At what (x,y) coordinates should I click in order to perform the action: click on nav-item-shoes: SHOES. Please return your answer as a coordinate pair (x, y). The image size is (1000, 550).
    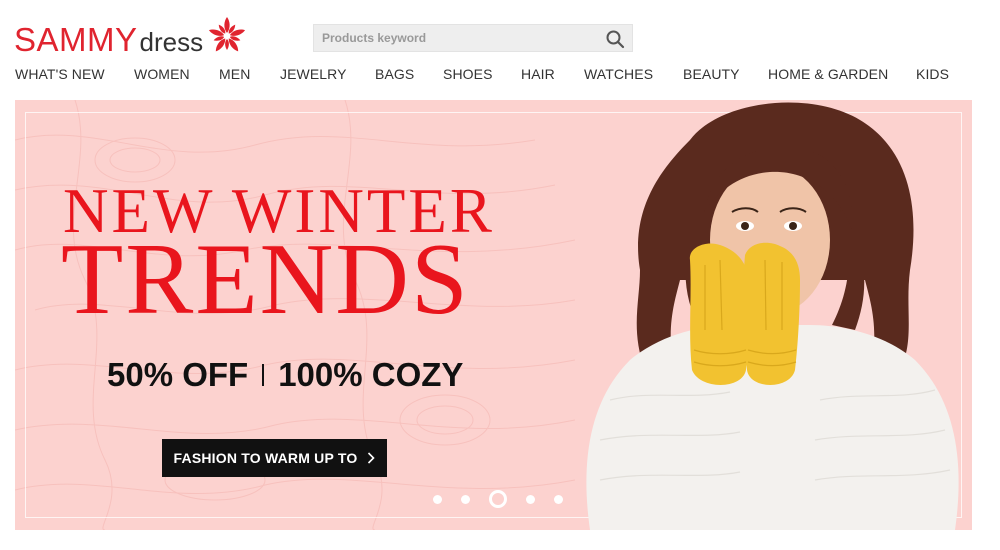
    Looking at the image, I should click on (468, 74).